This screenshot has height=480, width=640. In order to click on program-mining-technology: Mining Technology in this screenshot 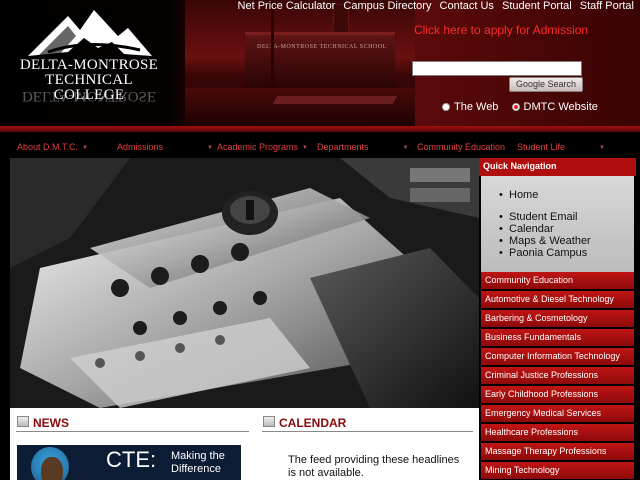, I will do `click(557, 471)`.